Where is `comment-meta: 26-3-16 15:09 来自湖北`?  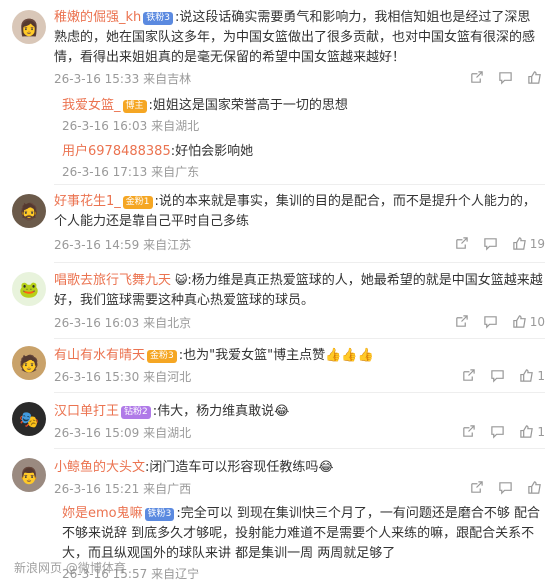
comment-meta: 26-3-16 15:09 来自湖北 is located at coordinates (122, 432).